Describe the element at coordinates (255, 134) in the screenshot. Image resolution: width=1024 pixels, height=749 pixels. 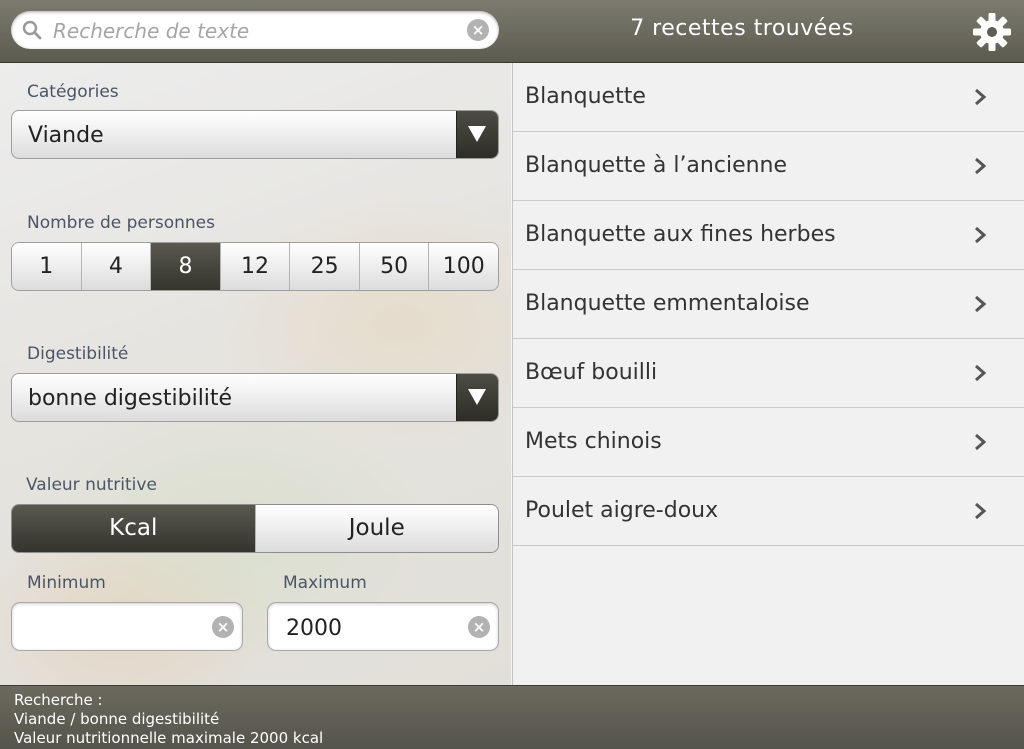
I see `category-dropdown: Viande` at that location.